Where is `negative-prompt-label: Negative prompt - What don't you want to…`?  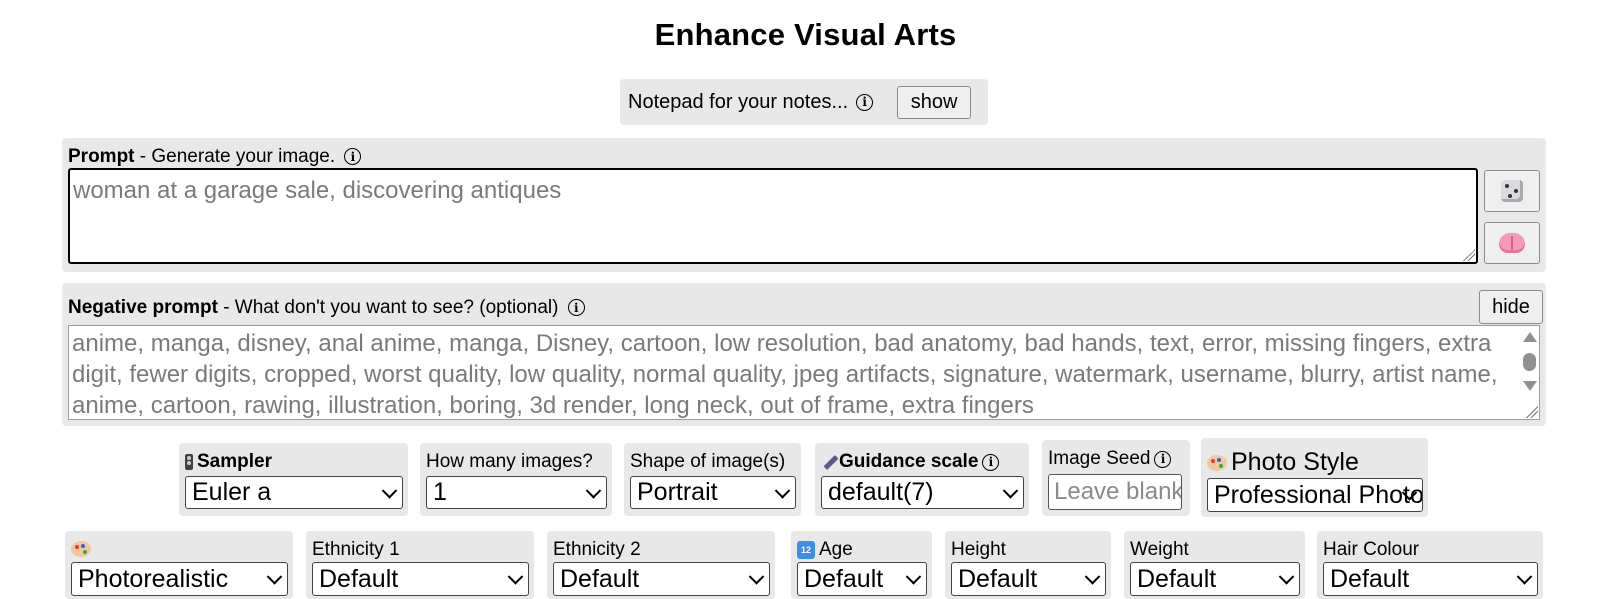
negative-prompt-label: Negative prompt - What don't you want to… is located at coordinates (326, 308).